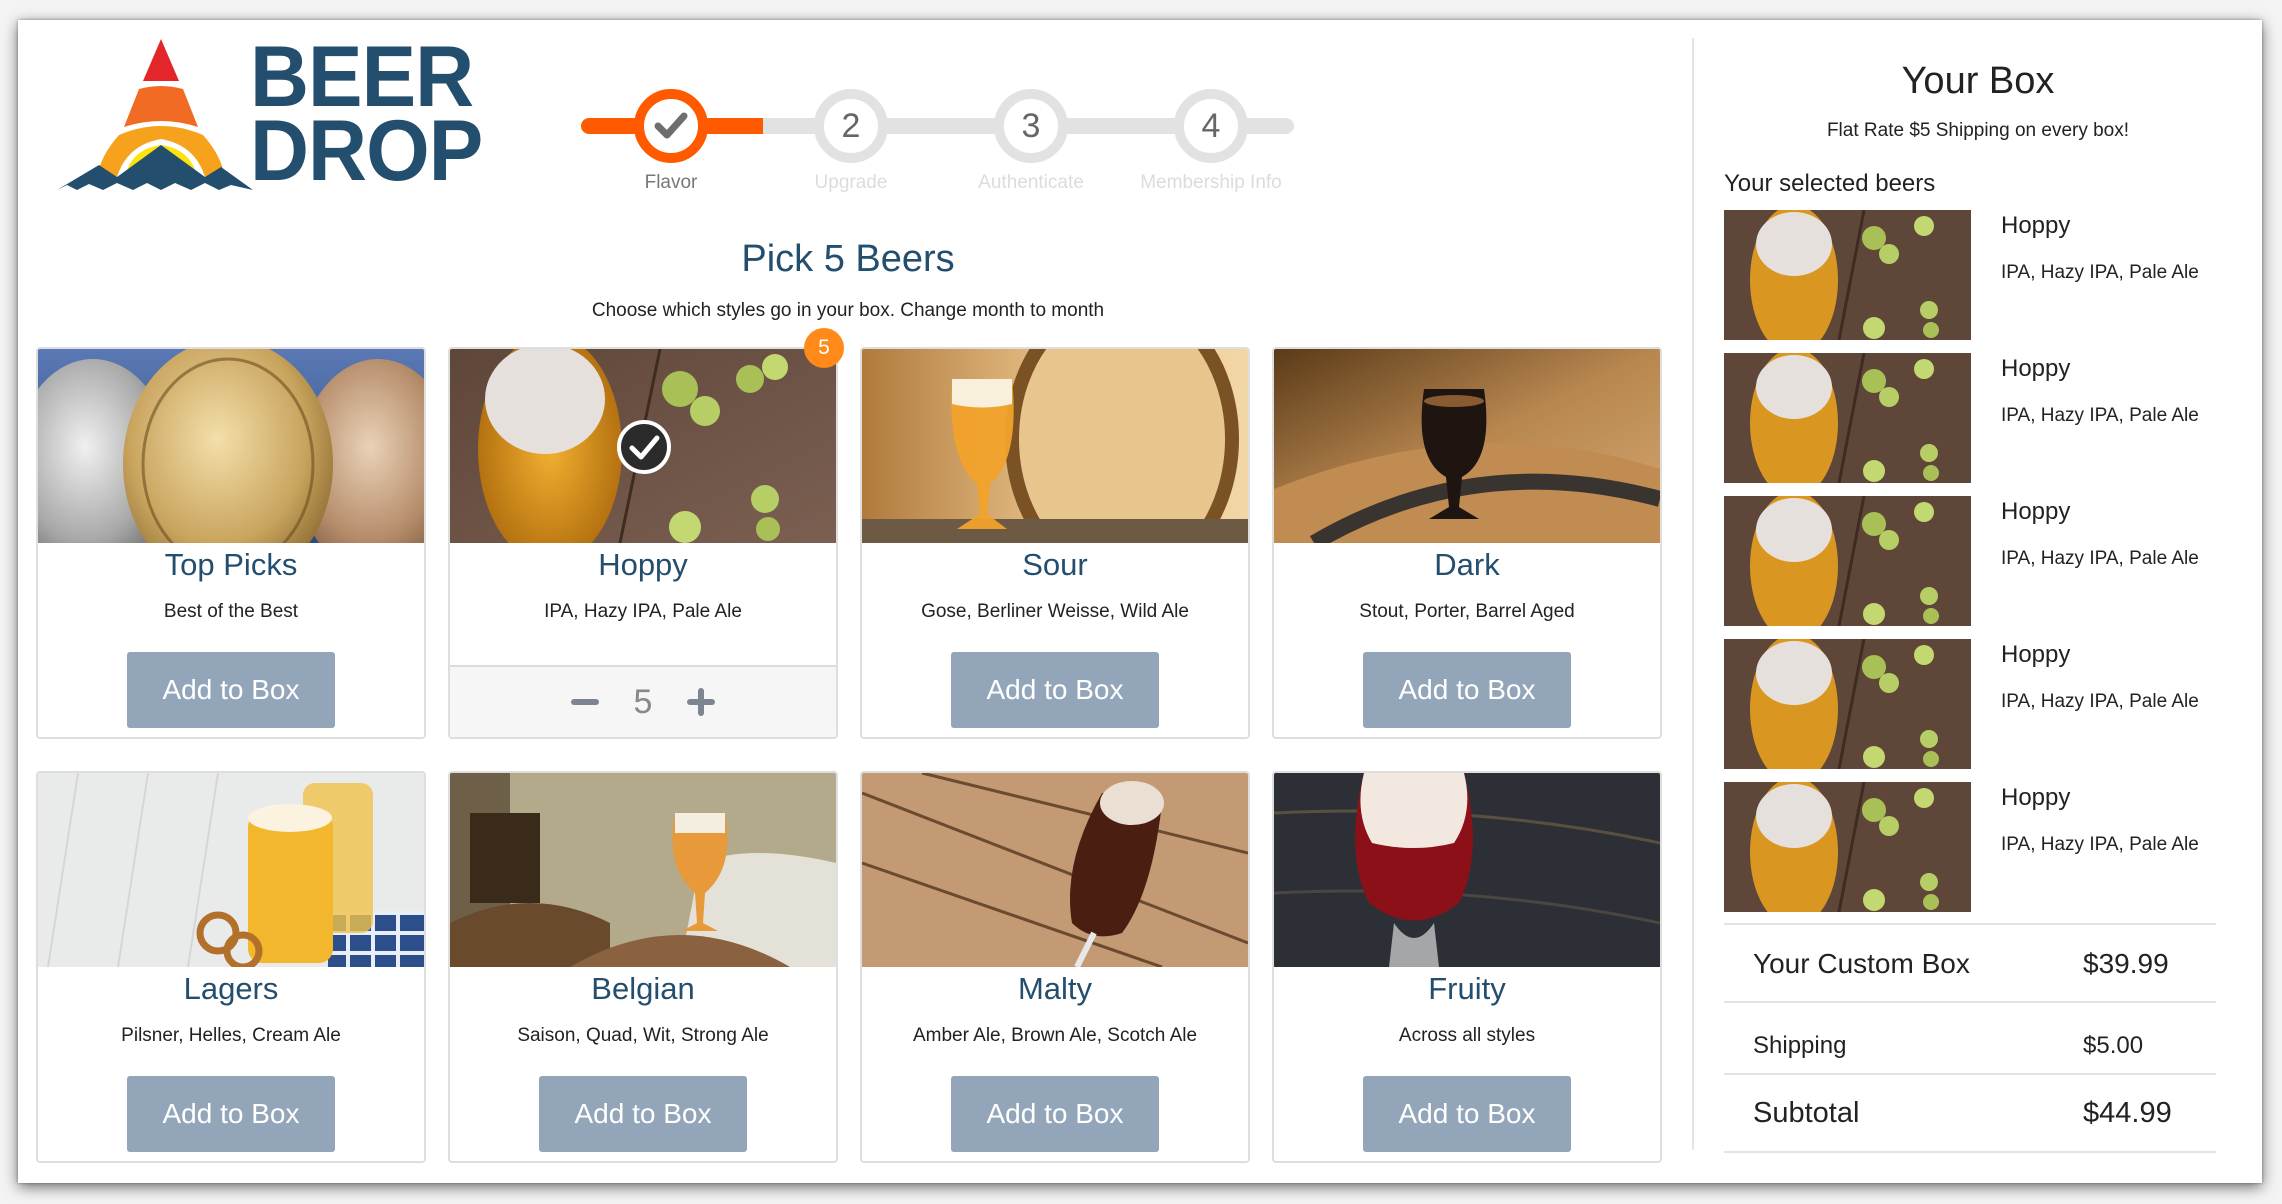  Describe the element at coordinates (1467, 870) in the screenshot. I see `fruity-image` at that location.